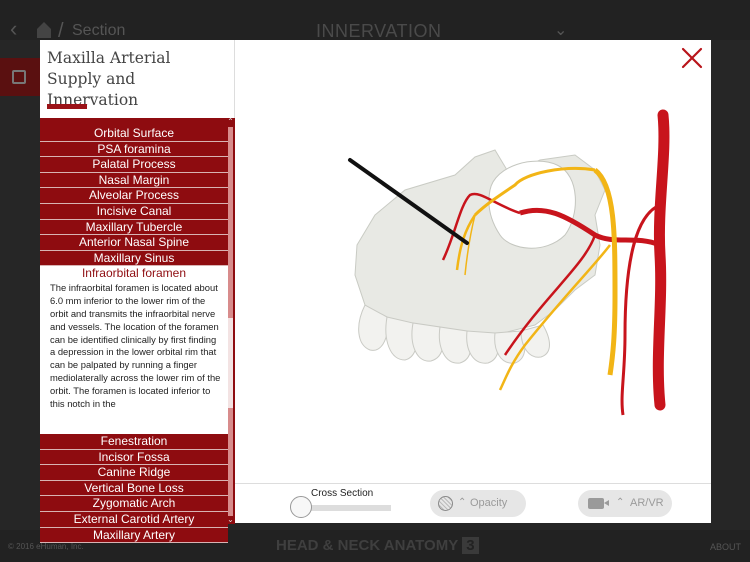  Describe the element at coordinates (134, 149) in the screenshot. I see `list-item: PSA foramina` at that location.